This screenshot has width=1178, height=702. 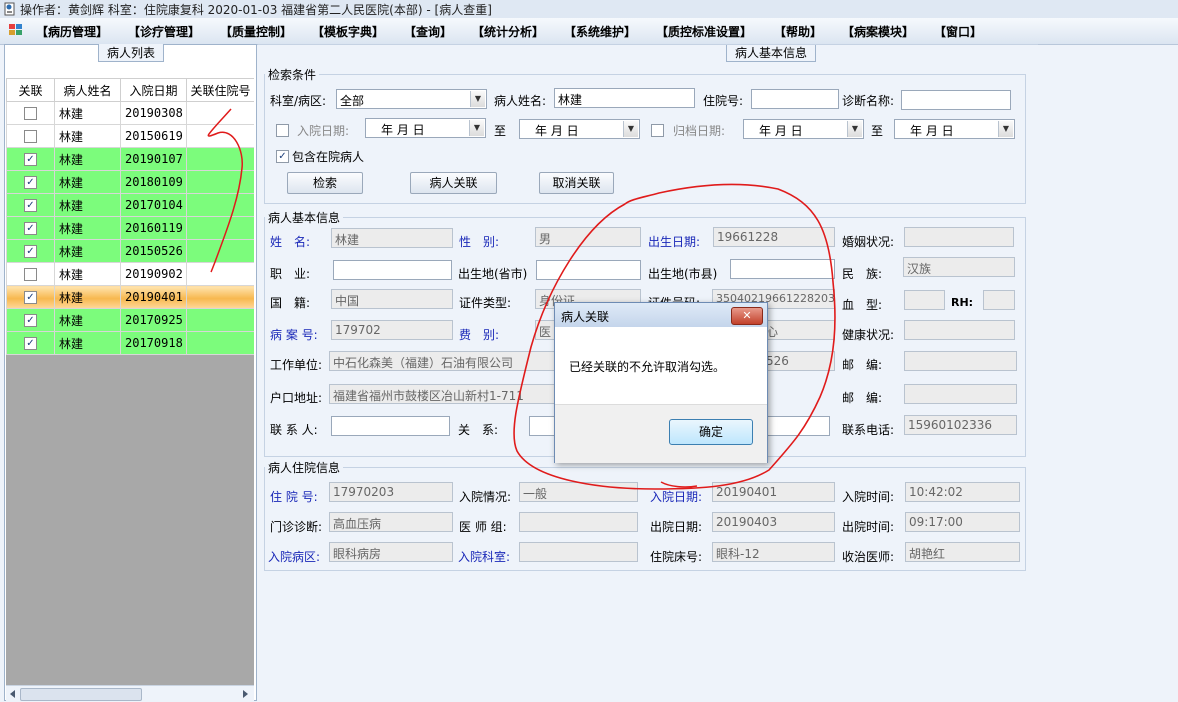 What do you see at coordinates (657, 130) in the screenshot?
I see `archive-date-checkbox` at bounding box center [657, 130].